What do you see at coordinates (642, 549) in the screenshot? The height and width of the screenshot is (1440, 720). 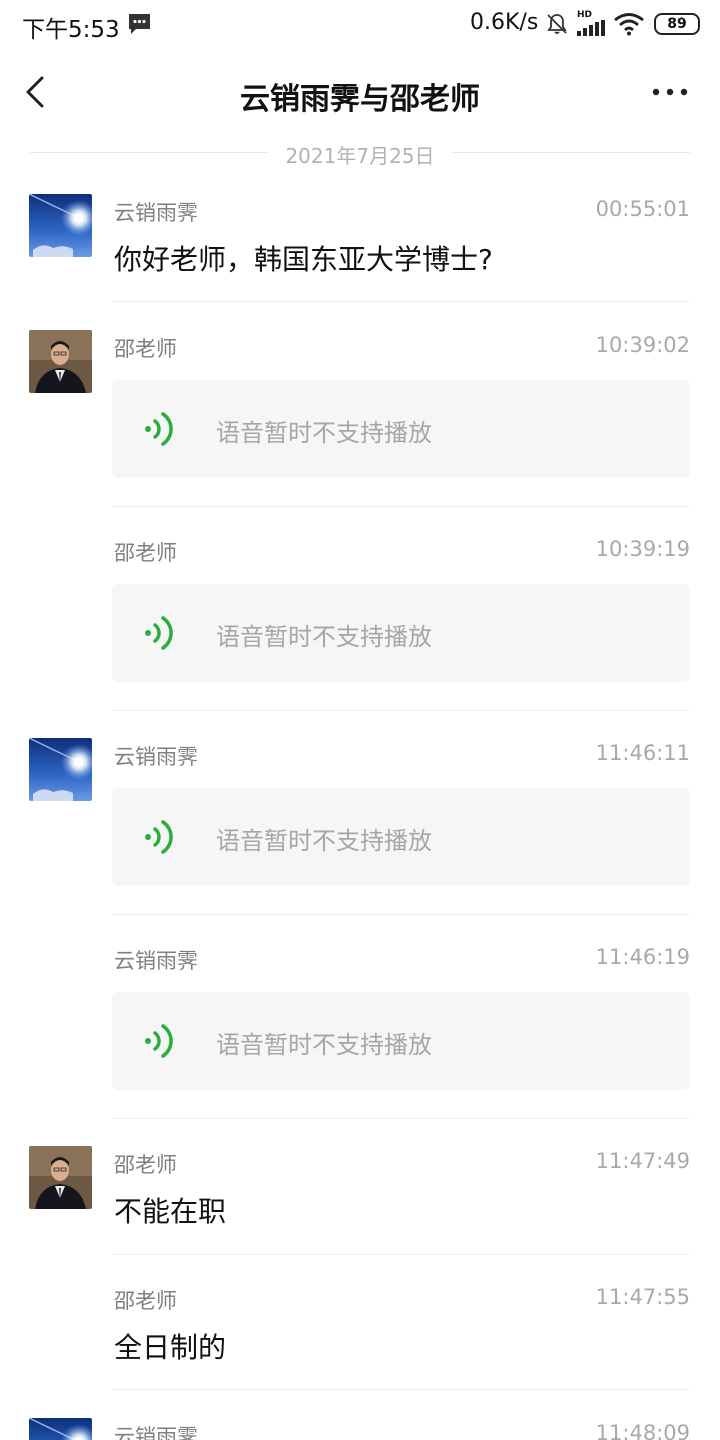 I see `message-time: 10:39:19` at bounding box center [642, 549].